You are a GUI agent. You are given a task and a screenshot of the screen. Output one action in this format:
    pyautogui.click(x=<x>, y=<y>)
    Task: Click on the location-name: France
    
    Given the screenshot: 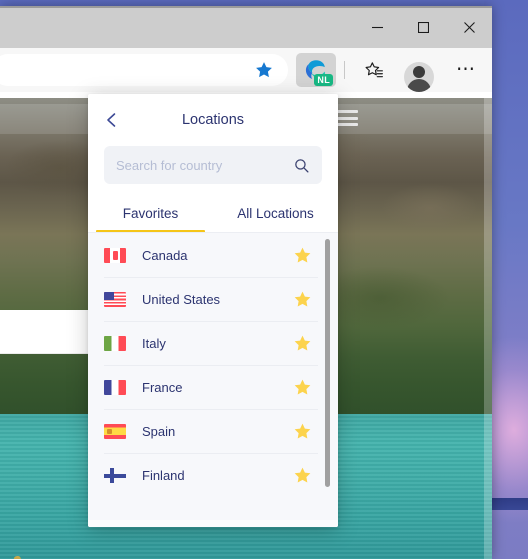 What is the action you would take?
    pyautogui.click(x=162, y=387)
    